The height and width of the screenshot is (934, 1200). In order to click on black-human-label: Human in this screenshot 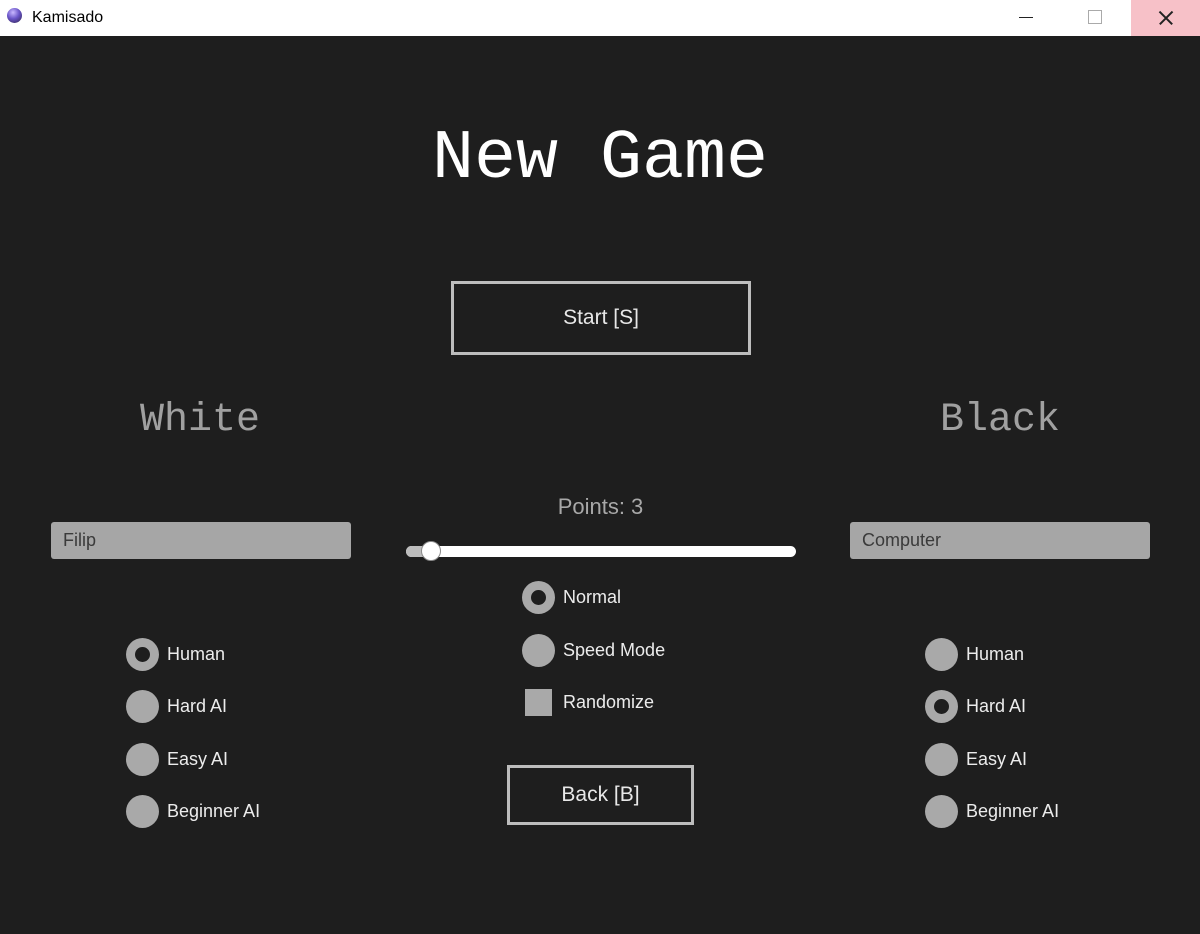, I will do `click(995, 653)`.